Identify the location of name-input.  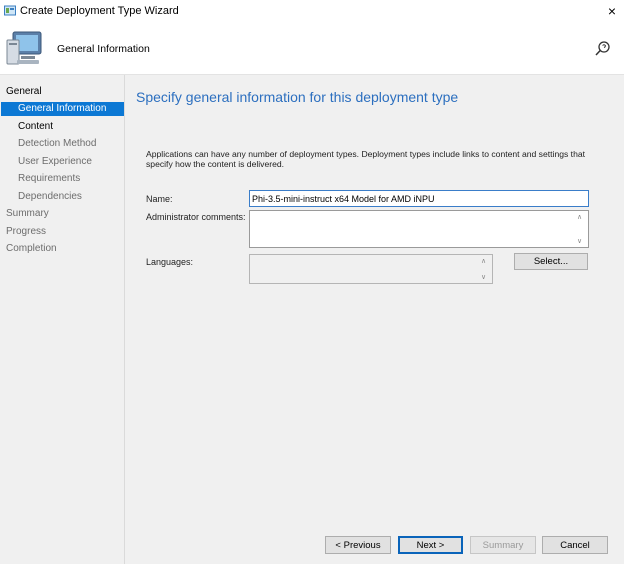
(419, 198).